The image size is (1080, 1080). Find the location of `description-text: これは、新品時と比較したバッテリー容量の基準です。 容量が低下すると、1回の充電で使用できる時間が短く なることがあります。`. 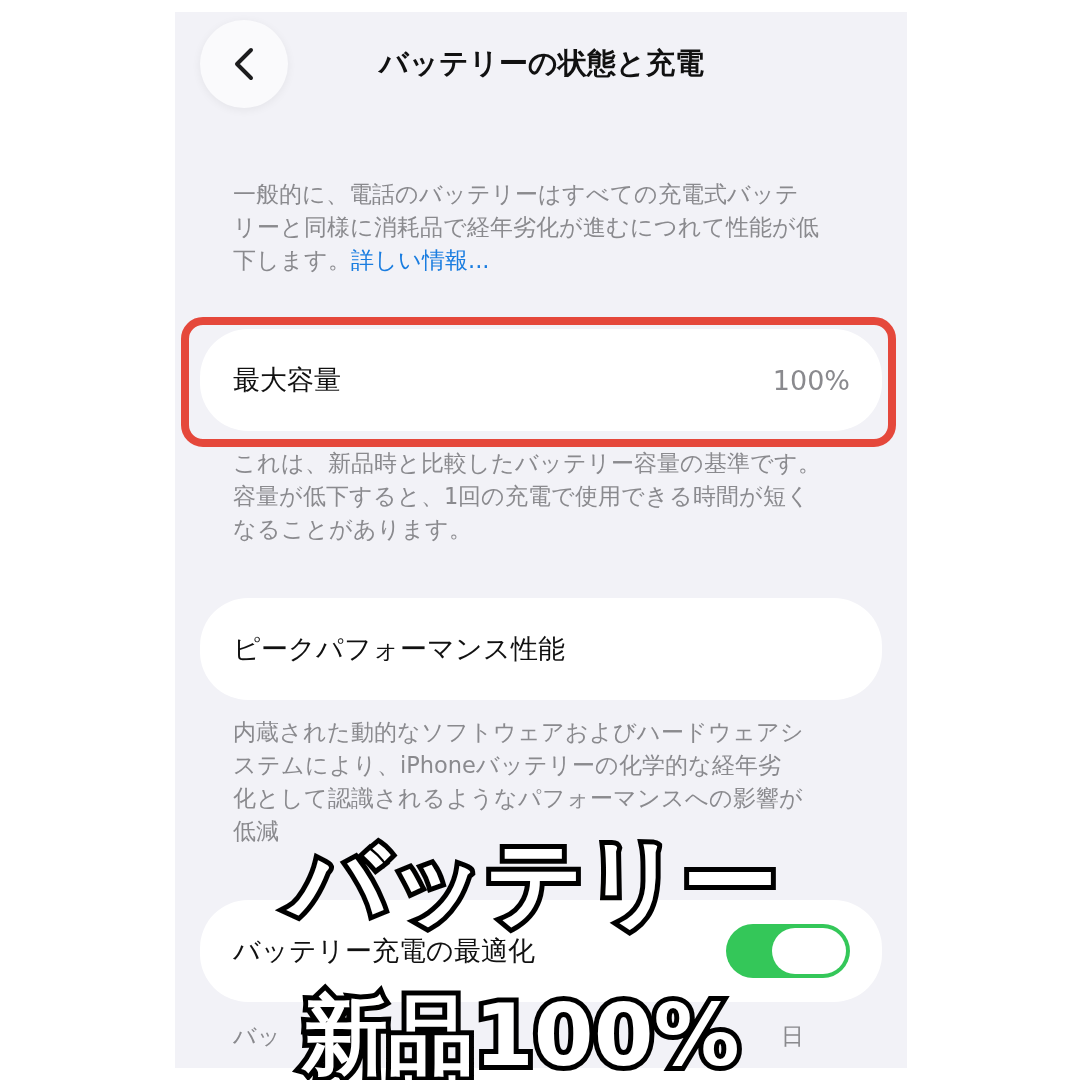

description-text: これは、新品時と比較したバッテリー容量の基準です。 容量が低下すると、1回の充電で使用できる時間が短く なることがあります。 is located at coordinates (527, 496).